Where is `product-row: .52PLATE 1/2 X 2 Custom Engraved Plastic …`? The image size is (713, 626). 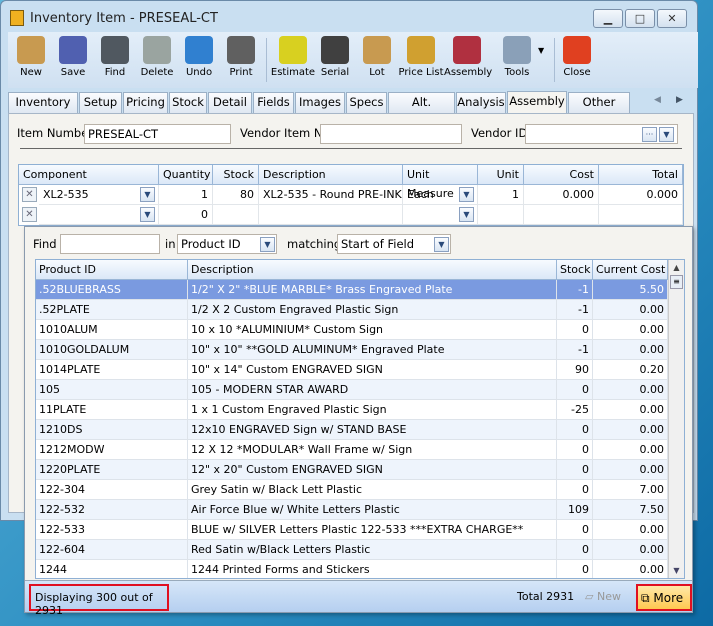 product-row: .52PLATE 1/2 X 2 Custom Engraved Plastic … is located at coordinates (352, 310).